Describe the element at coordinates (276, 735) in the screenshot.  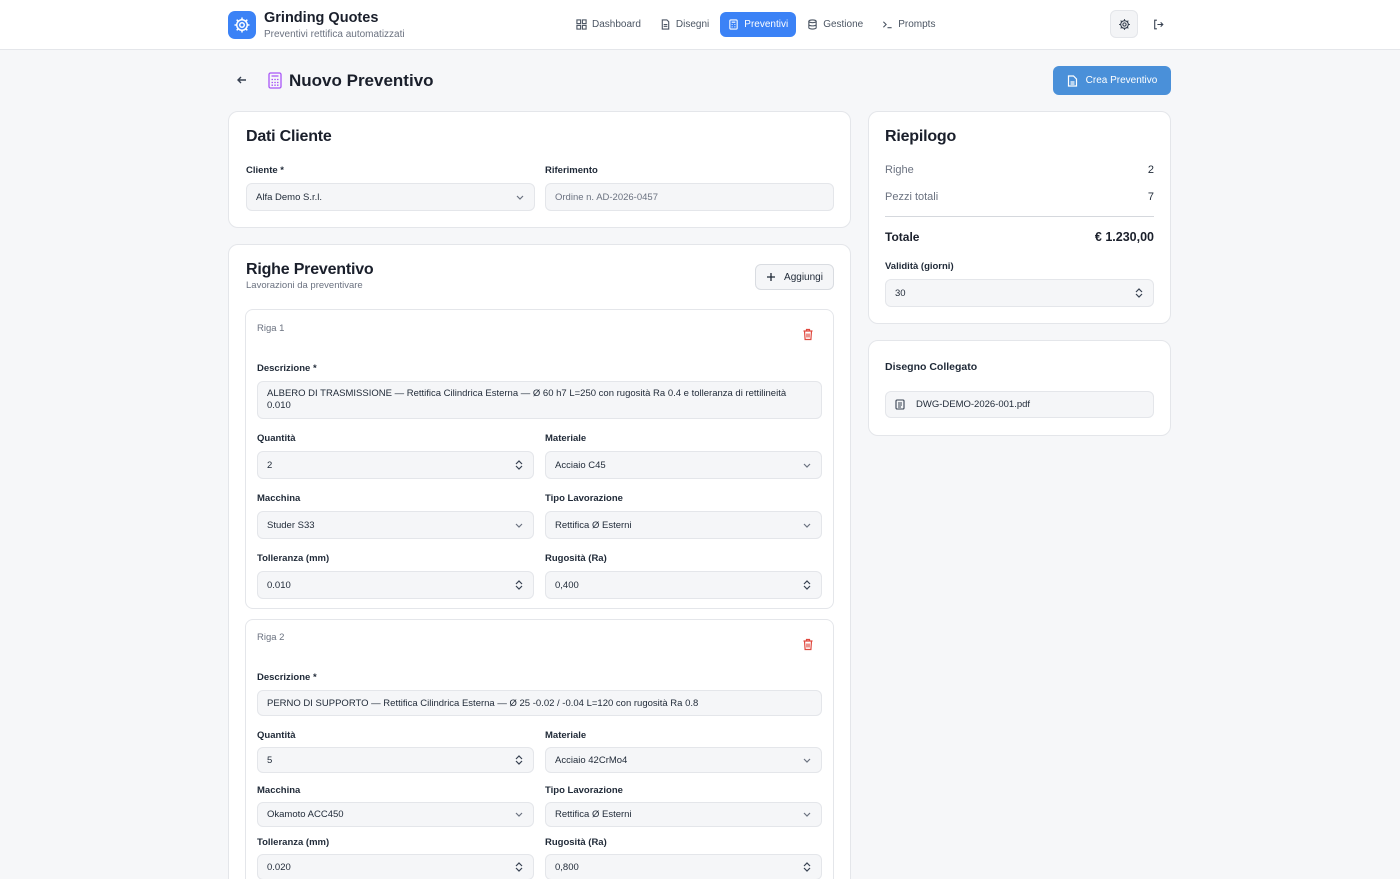
I see `line-2-quantita-label: Quantità` at that location.